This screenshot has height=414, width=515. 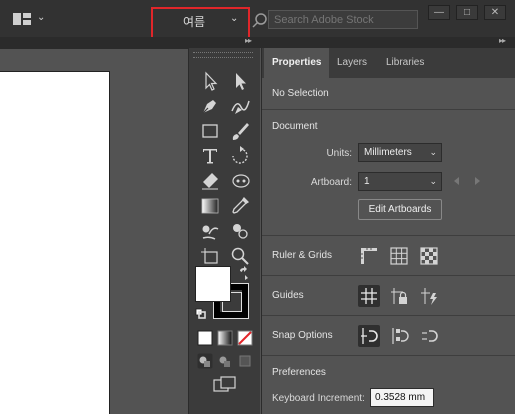 I want to click on none-mode-icon, so click(x=245, y=338).